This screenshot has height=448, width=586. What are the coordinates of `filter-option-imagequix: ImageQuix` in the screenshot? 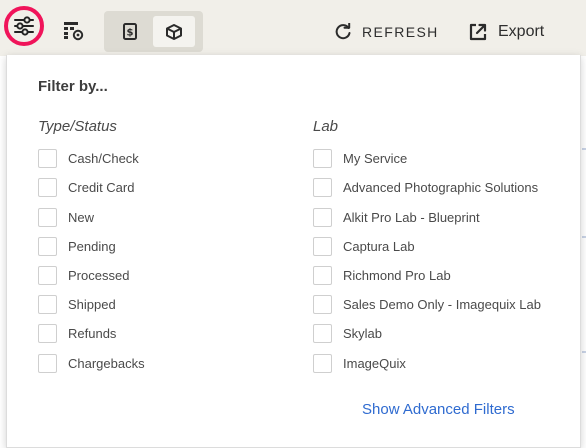 It's located at (359, 363).